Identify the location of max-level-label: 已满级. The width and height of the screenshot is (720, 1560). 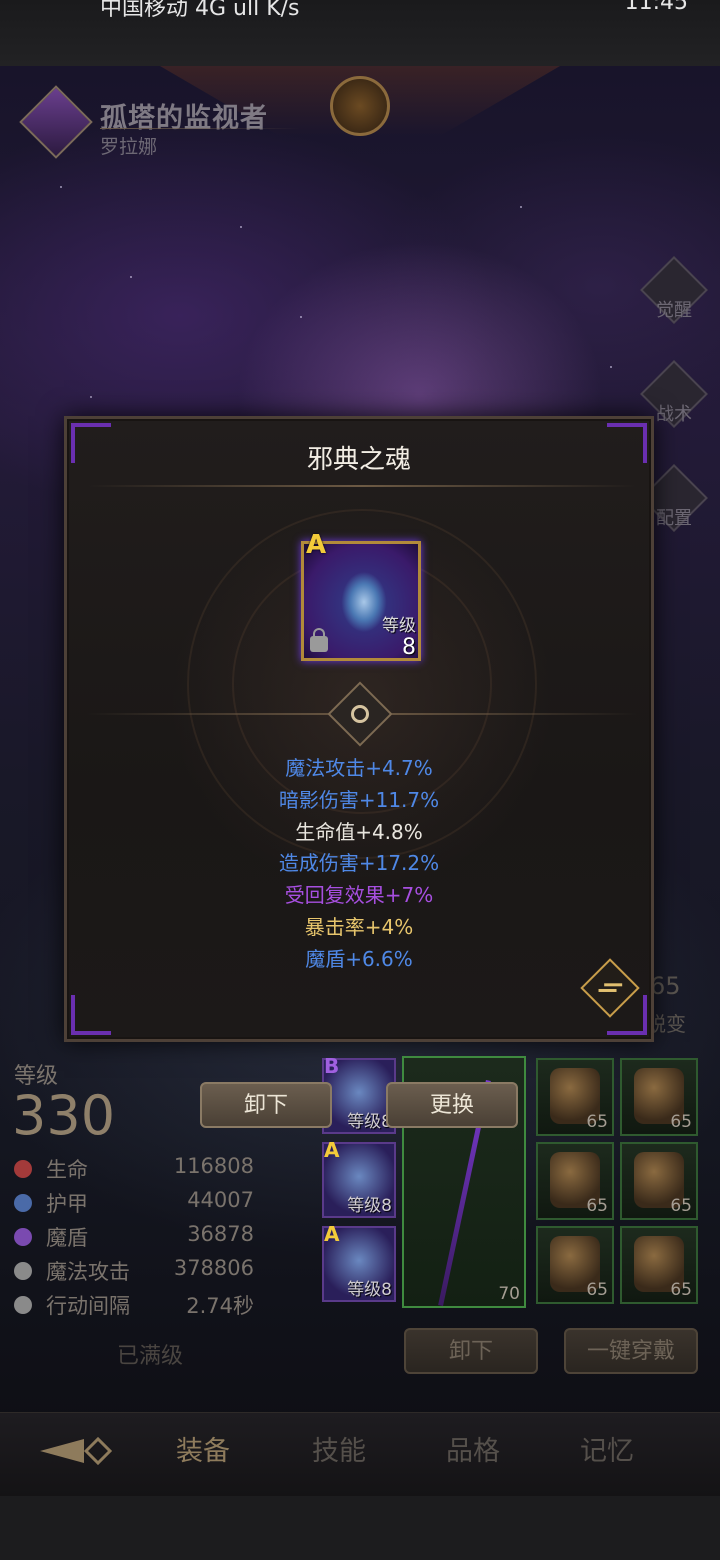
(149, 1356).